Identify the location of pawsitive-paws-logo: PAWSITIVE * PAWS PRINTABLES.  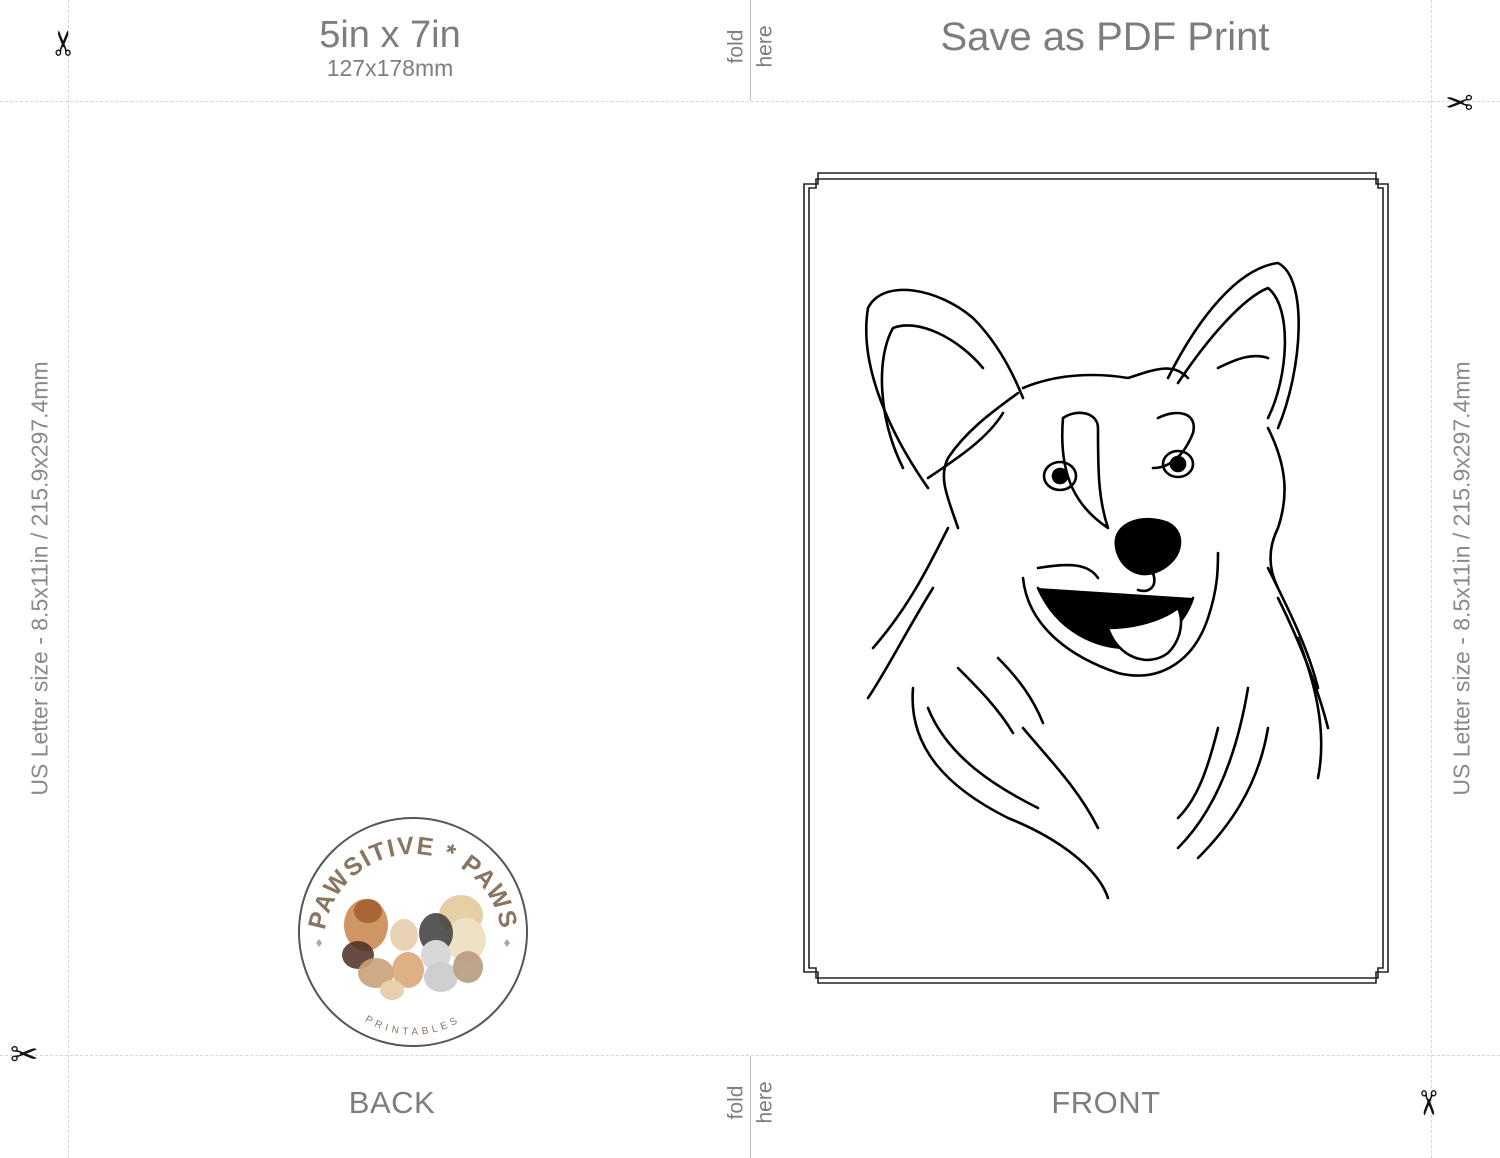
(413, 932).